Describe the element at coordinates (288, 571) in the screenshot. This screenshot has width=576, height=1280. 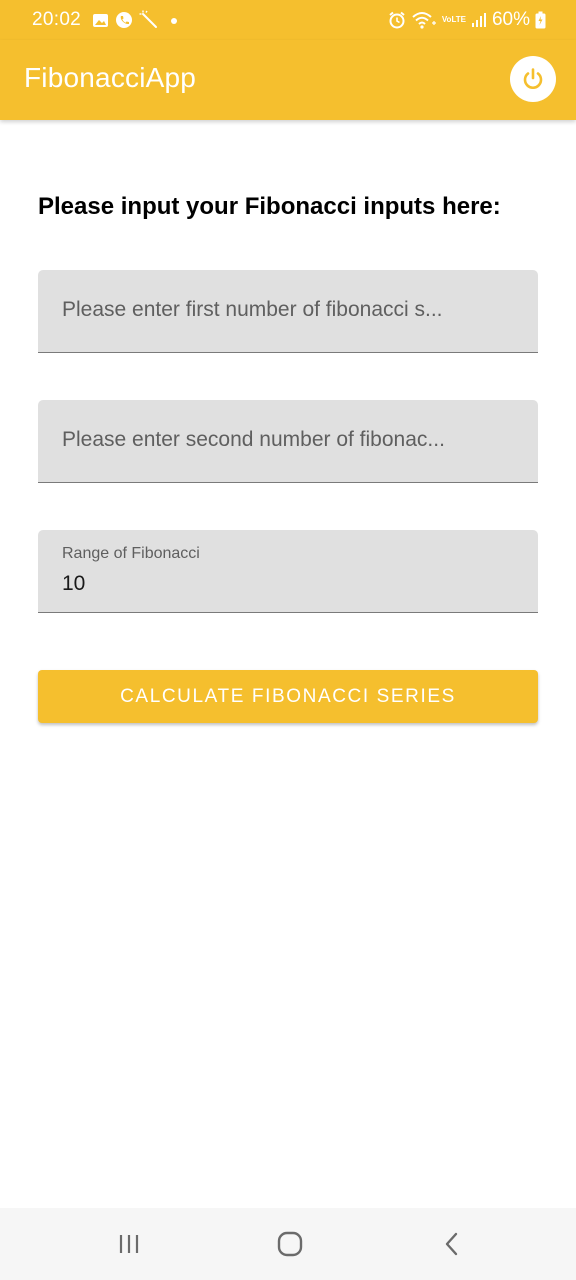
I see `range-input: Range of Fibonacci 10` at that location.